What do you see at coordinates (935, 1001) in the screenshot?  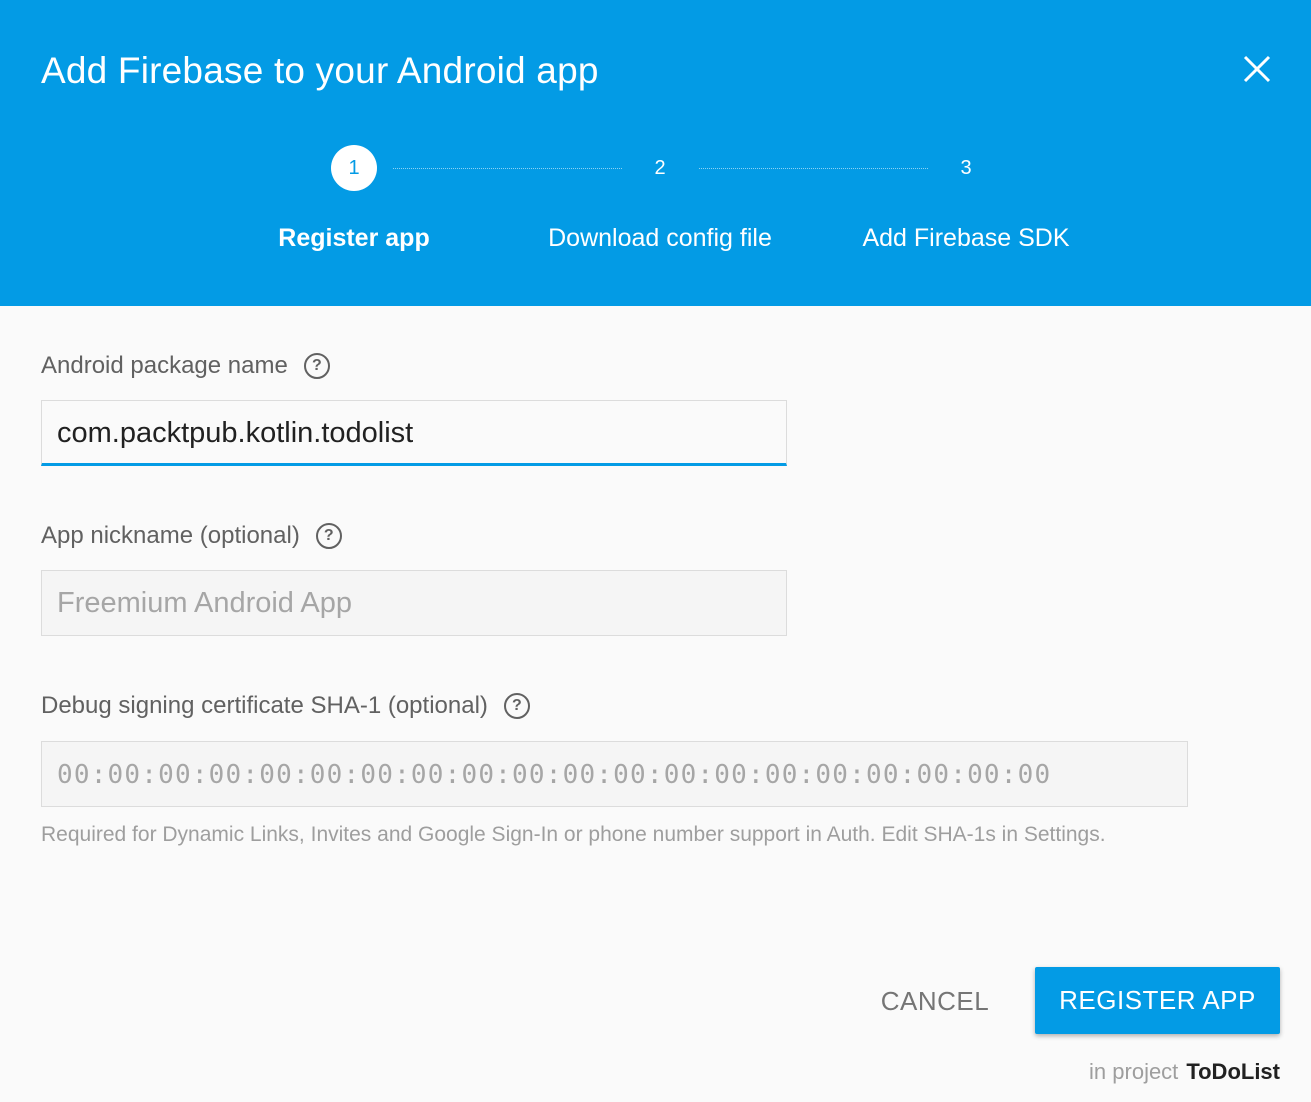 I see `cancel-button: CANCEL` at bounding box center [935, 1001].